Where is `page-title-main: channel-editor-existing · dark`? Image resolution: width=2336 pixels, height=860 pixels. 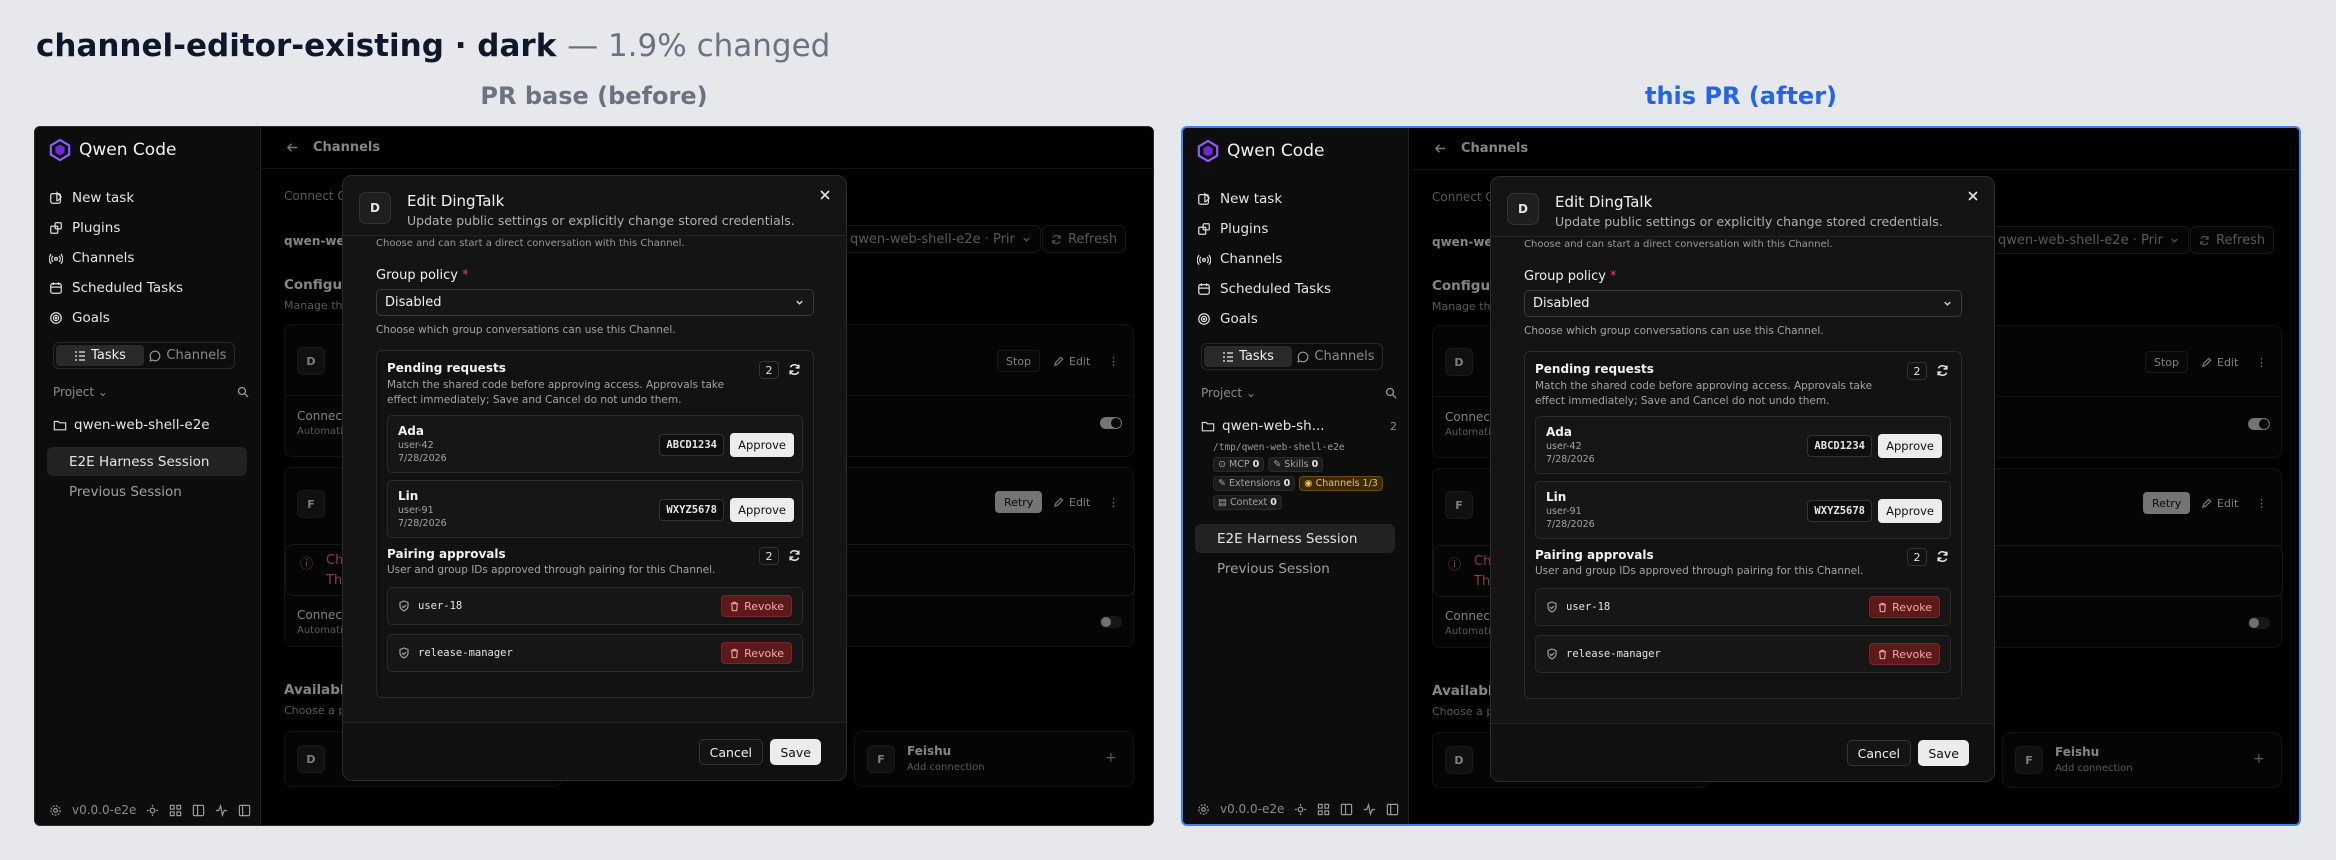
page-title-main: channel-editor-existing · dark is located at coordinates (296, 46).